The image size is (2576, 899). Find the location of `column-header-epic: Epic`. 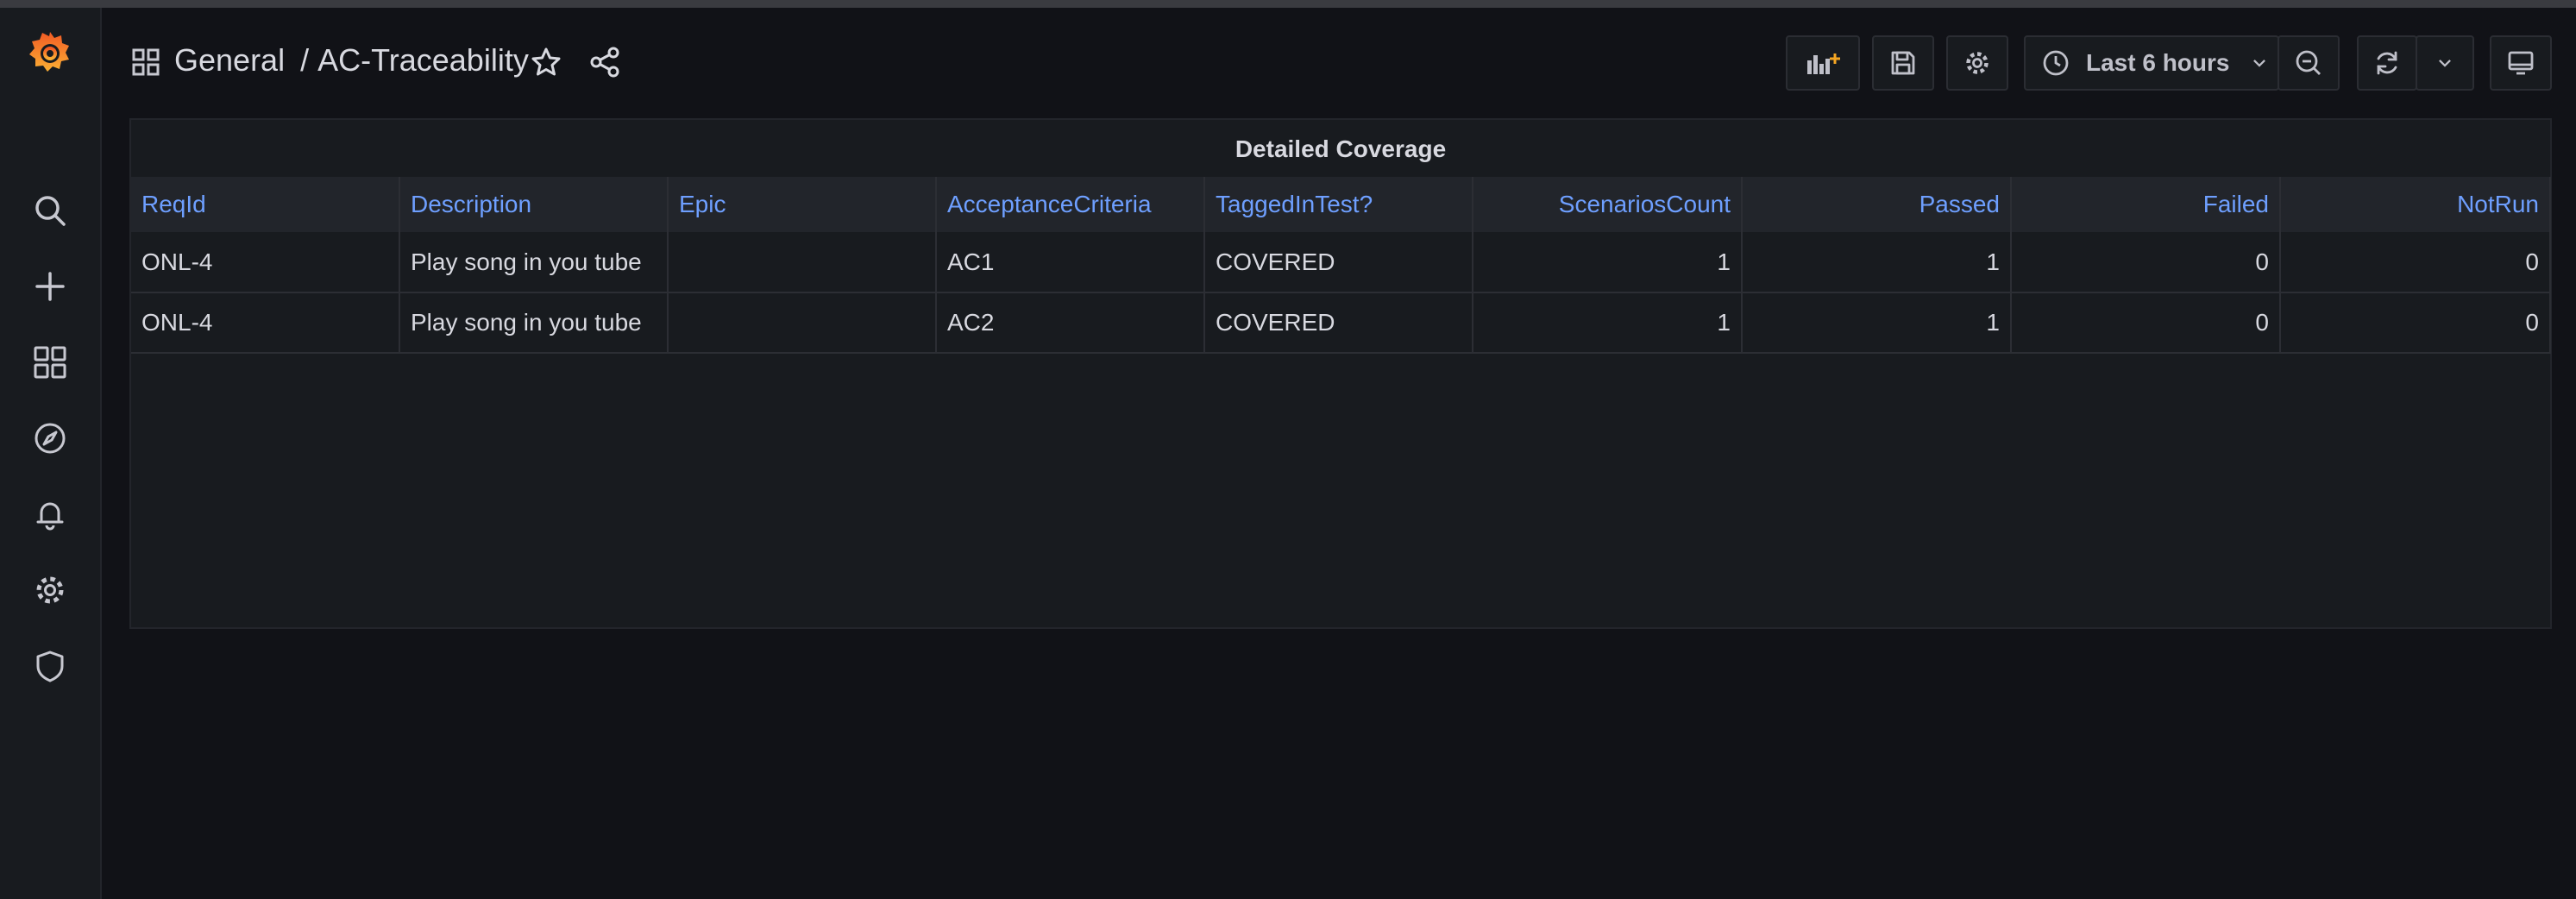

column-header-epic: Epic is located at coordinates (802, 204).